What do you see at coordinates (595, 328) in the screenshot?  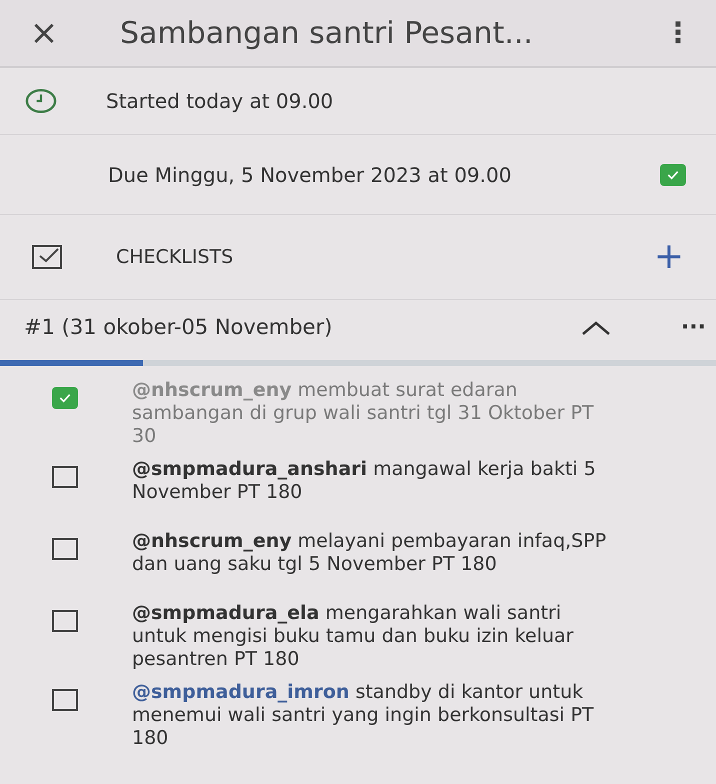 I see `chevron-up-icon` at bounding box center [595, 328].